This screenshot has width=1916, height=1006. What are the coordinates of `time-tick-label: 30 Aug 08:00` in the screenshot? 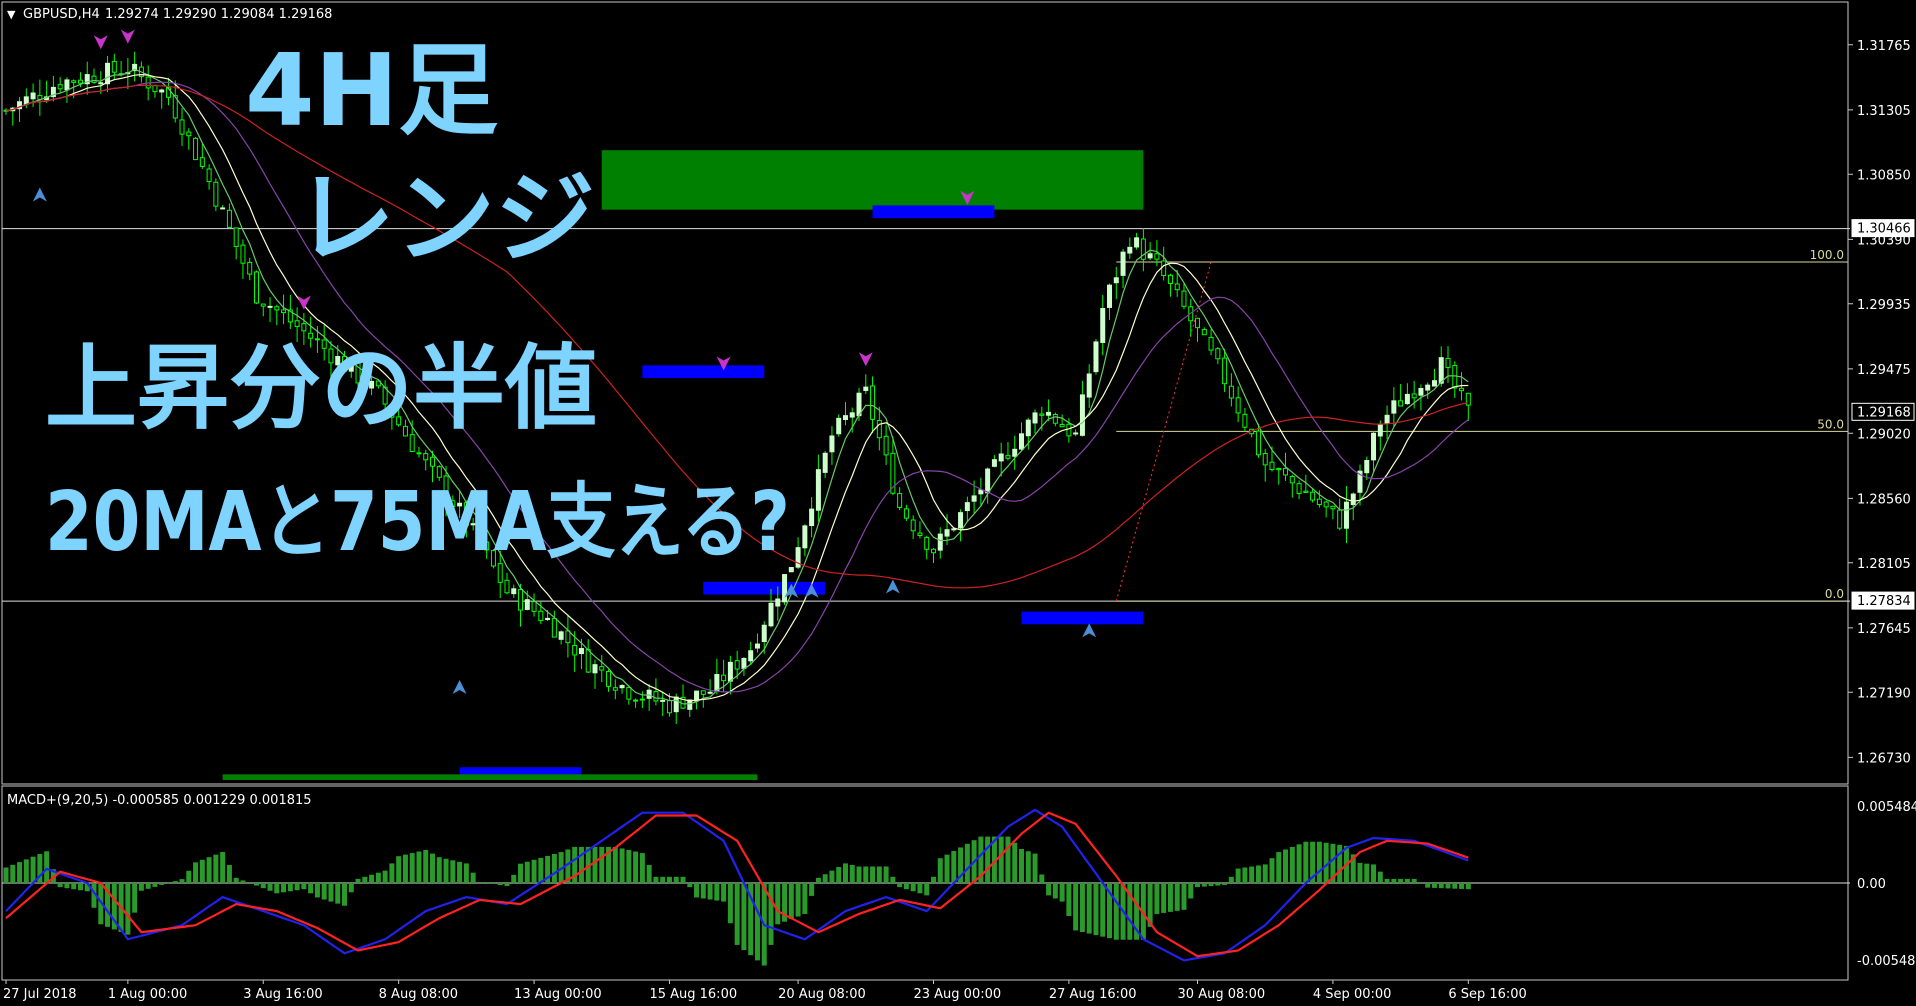 It's located at (1222, 994).